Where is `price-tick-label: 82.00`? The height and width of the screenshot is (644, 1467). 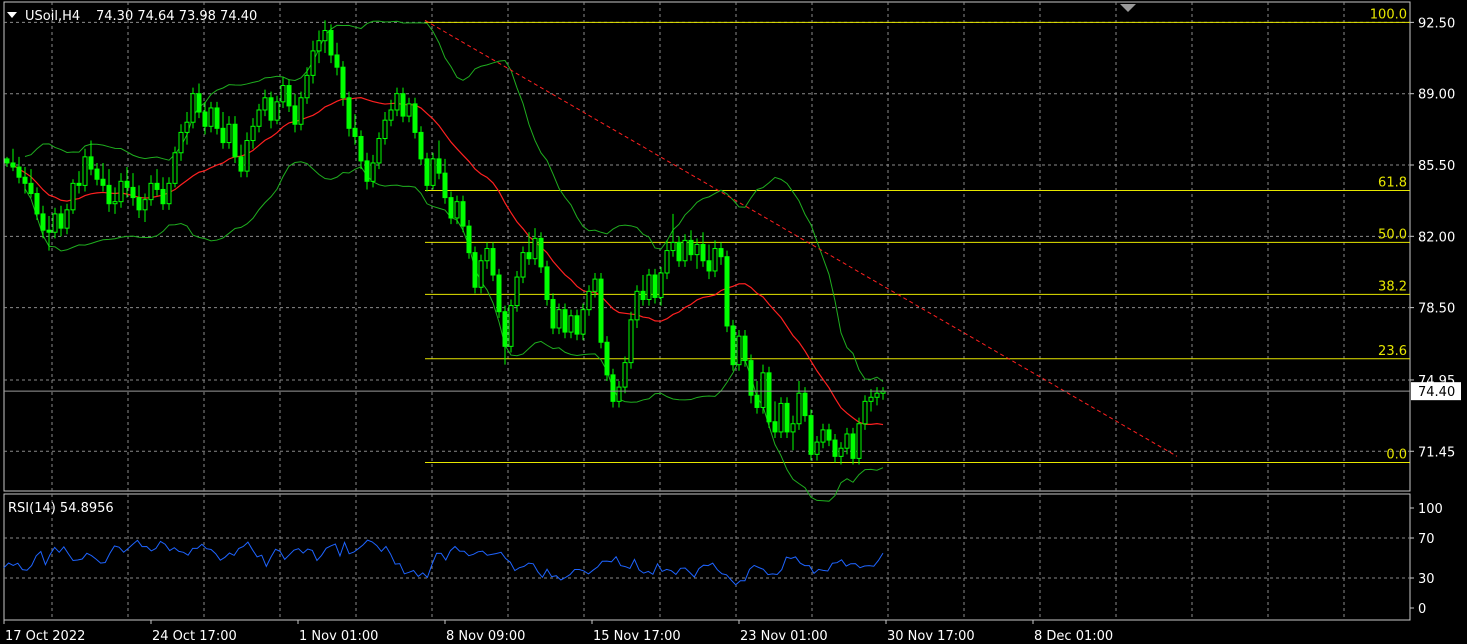
price-tick-label: 82.00 is located at coordinates (1436, 237).